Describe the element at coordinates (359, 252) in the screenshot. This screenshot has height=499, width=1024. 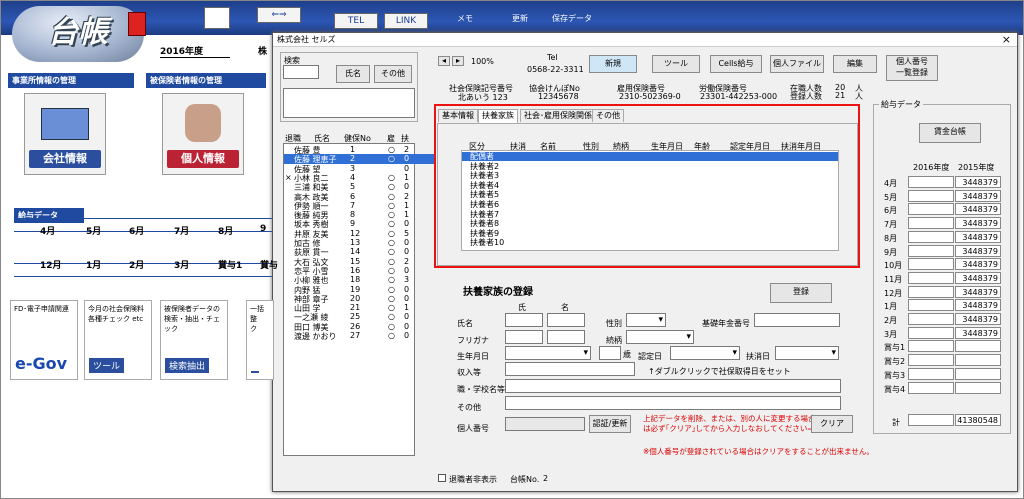
I see `employee-row: 荻原 貫一 14 ○ 0` at that location.